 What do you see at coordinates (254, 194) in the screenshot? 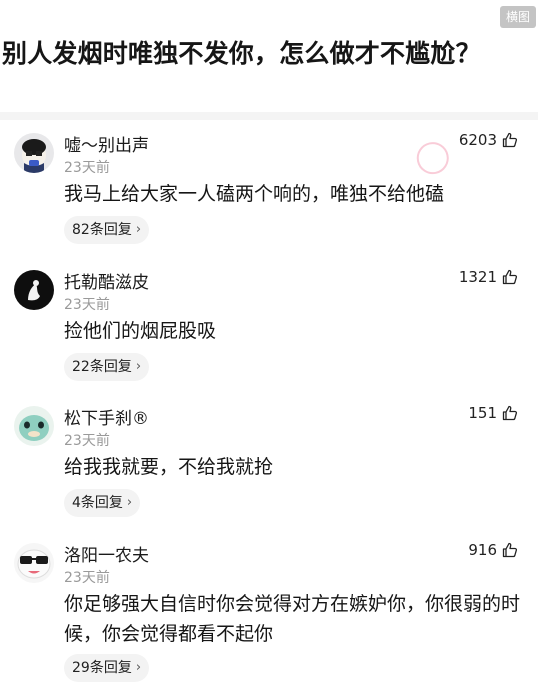
I see `comment-text: 我马上给大家一人磕两个响的，唯独不给他磕` at bounding box center [254, 194].